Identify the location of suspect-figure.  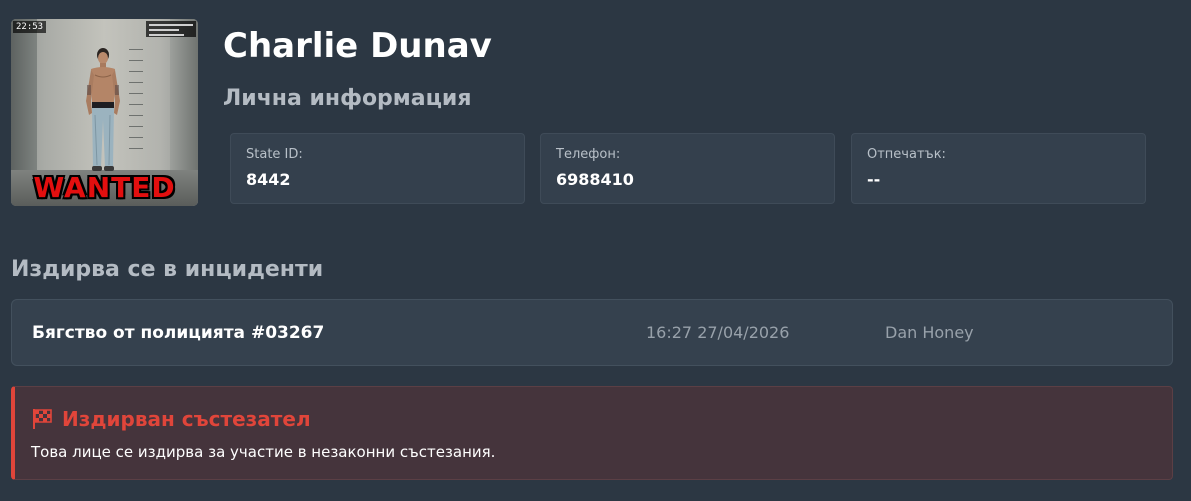
(103, 109).